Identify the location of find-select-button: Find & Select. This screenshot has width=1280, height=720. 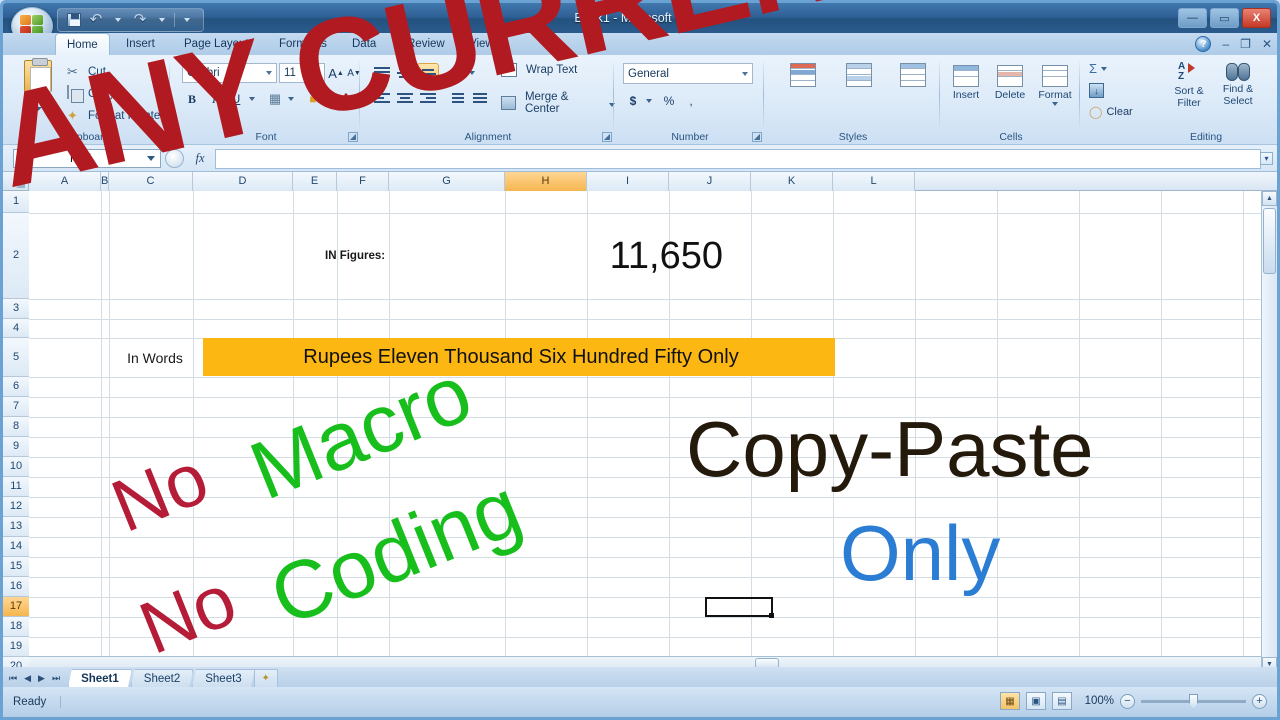
(1238, 84).